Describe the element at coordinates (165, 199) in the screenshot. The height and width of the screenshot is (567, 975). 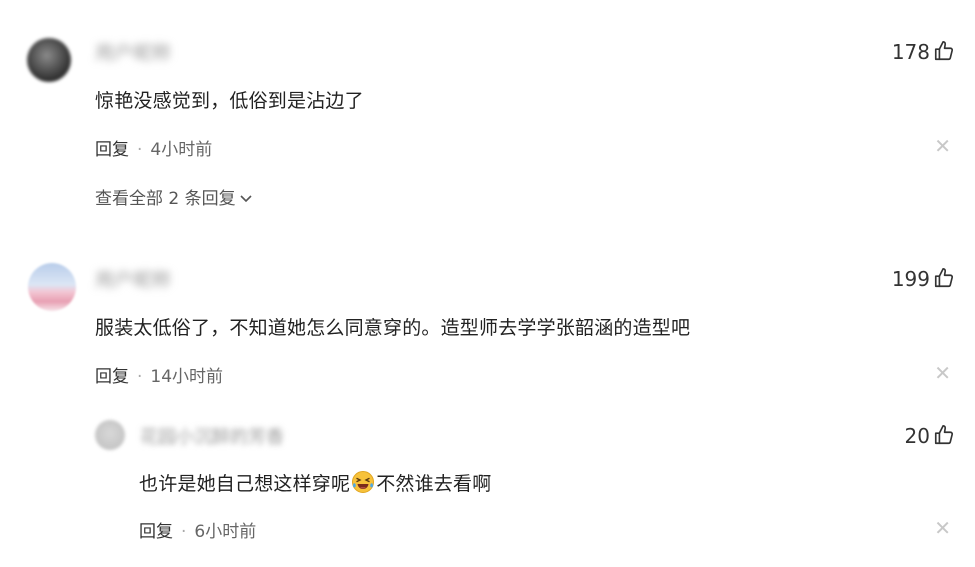
I see `view-all-replies-label: 查看全部 2 条回复` at that location.